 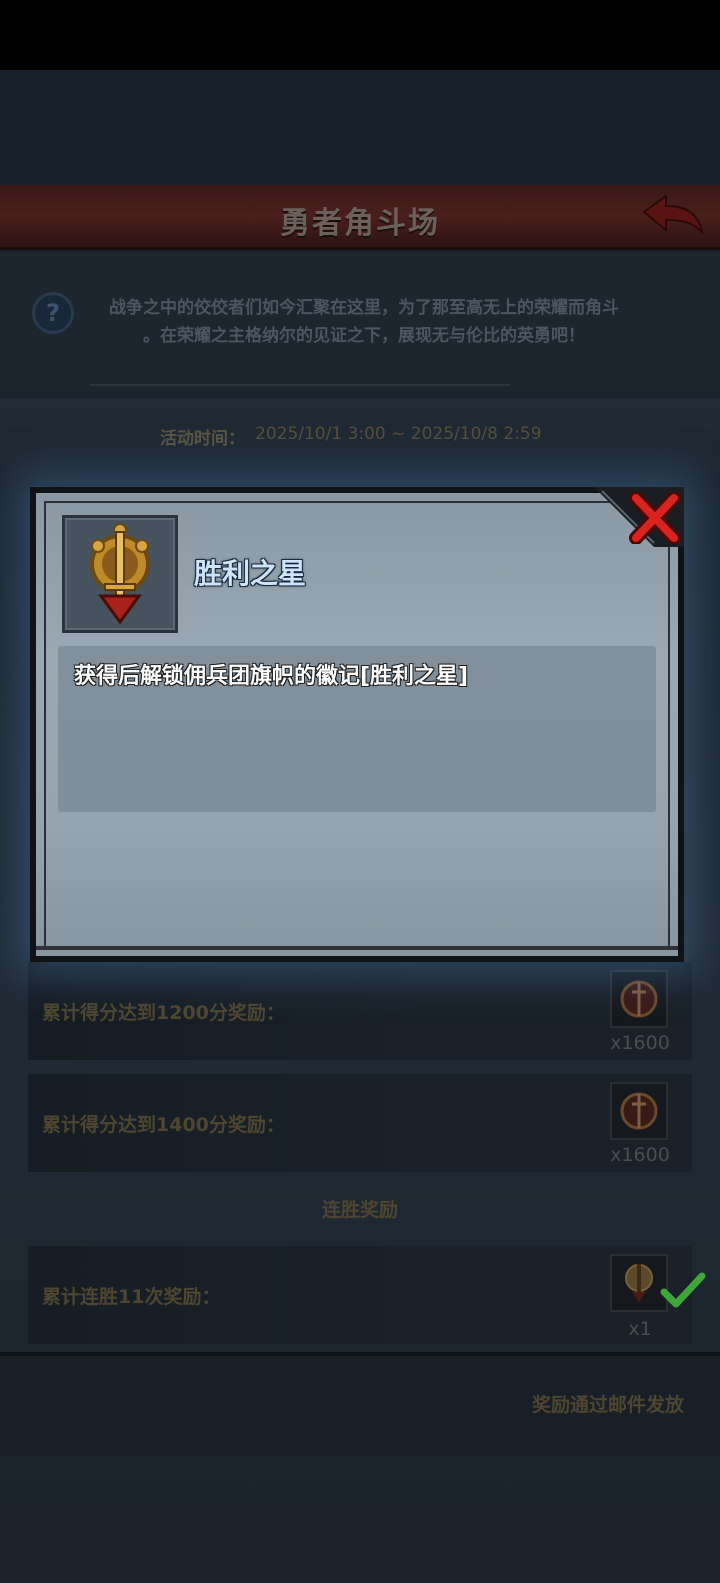 What do you see at coordinates (163, 1125) in the screenshot?
I see `reward-label: 累计得分达到1400分奖励：` at bounding box center [163, 1125].